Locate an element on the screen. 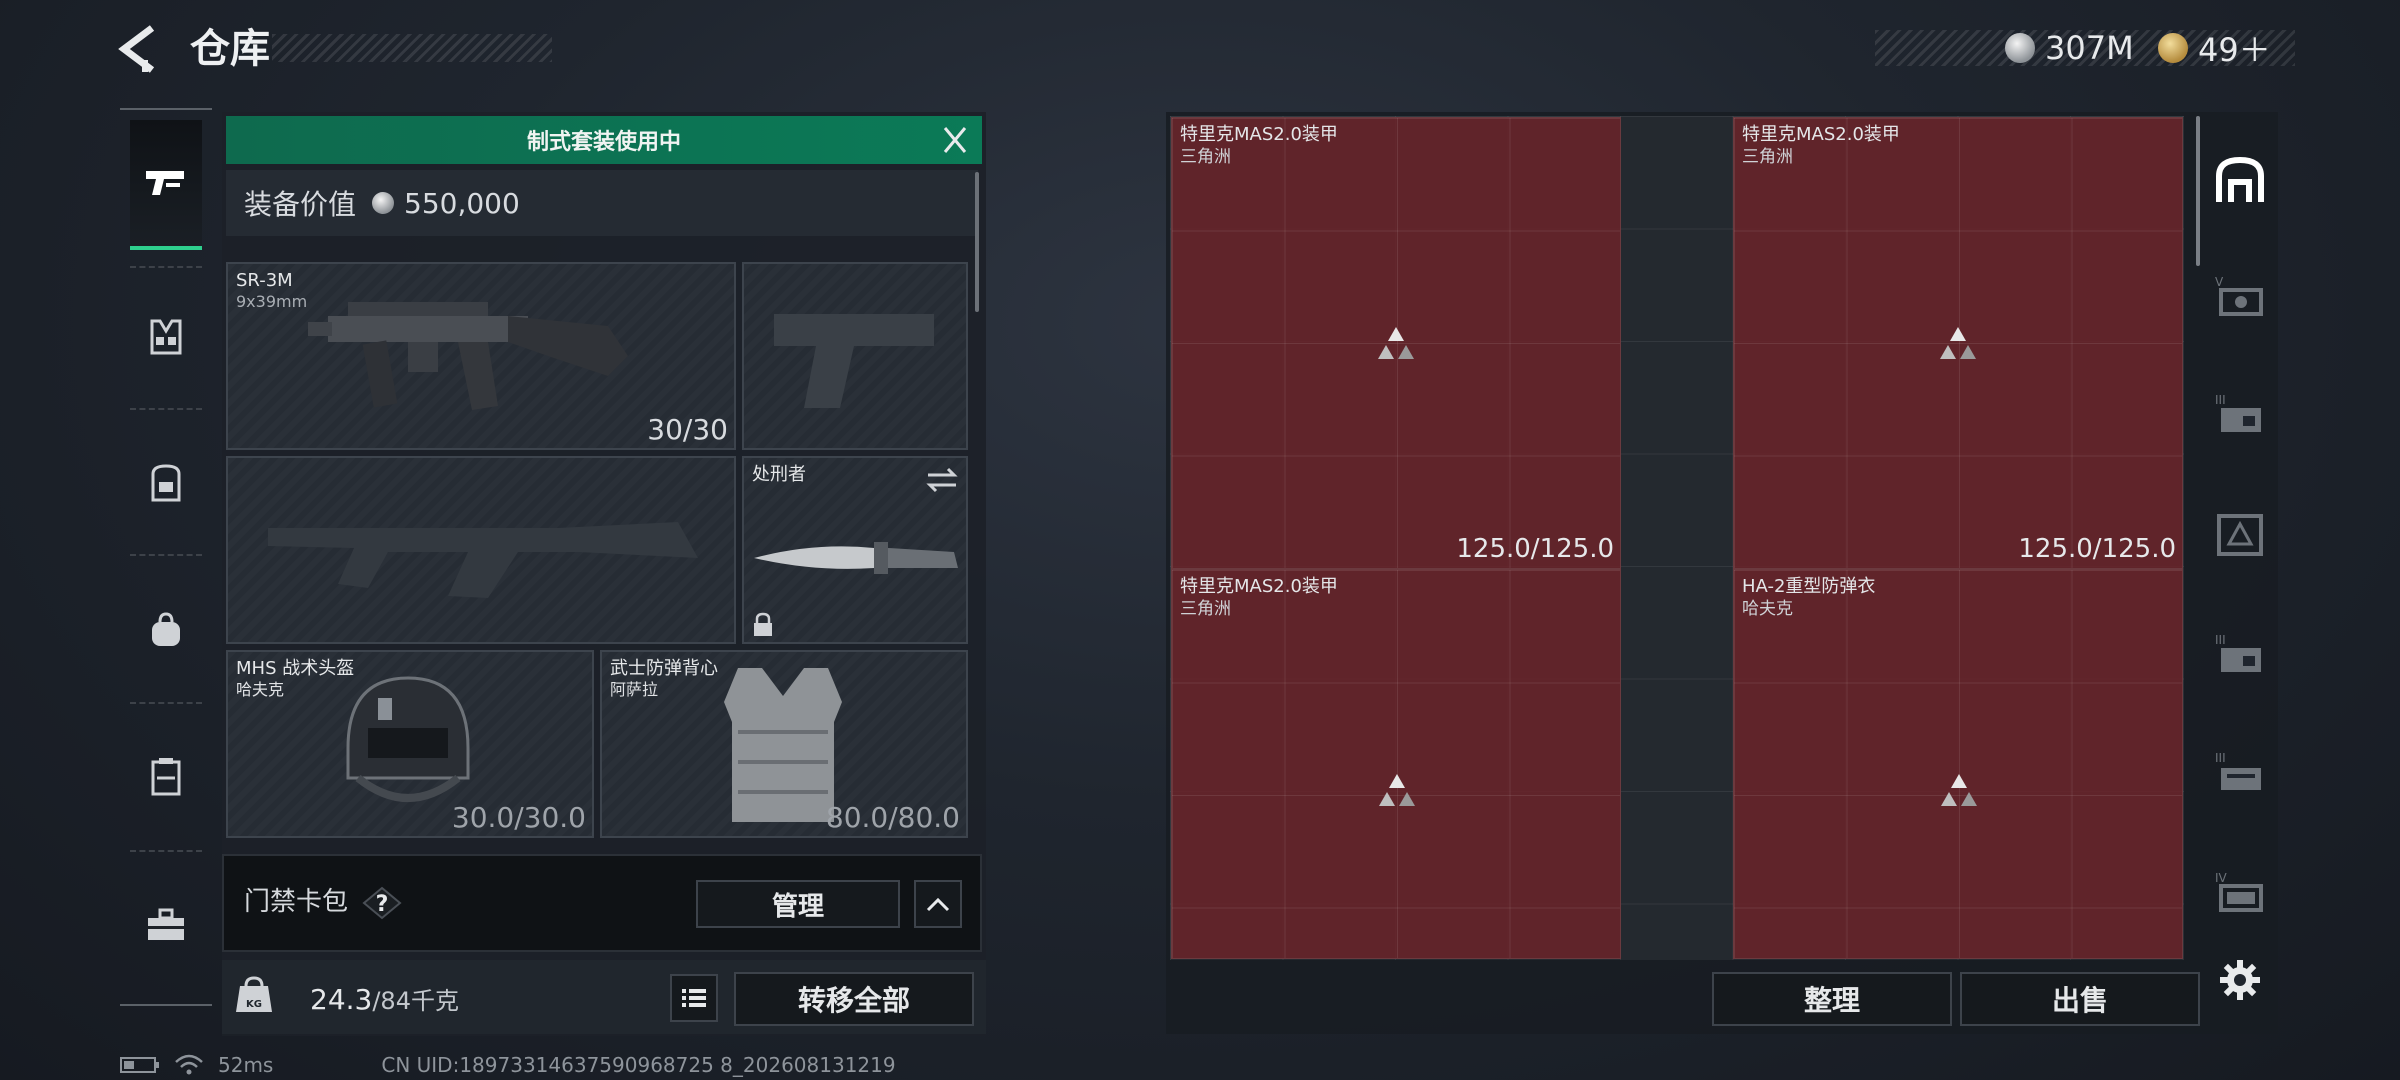 This screenshot has width=2400, height=1080. storage-tab-ii: III is located at coordinates (2240, 772).